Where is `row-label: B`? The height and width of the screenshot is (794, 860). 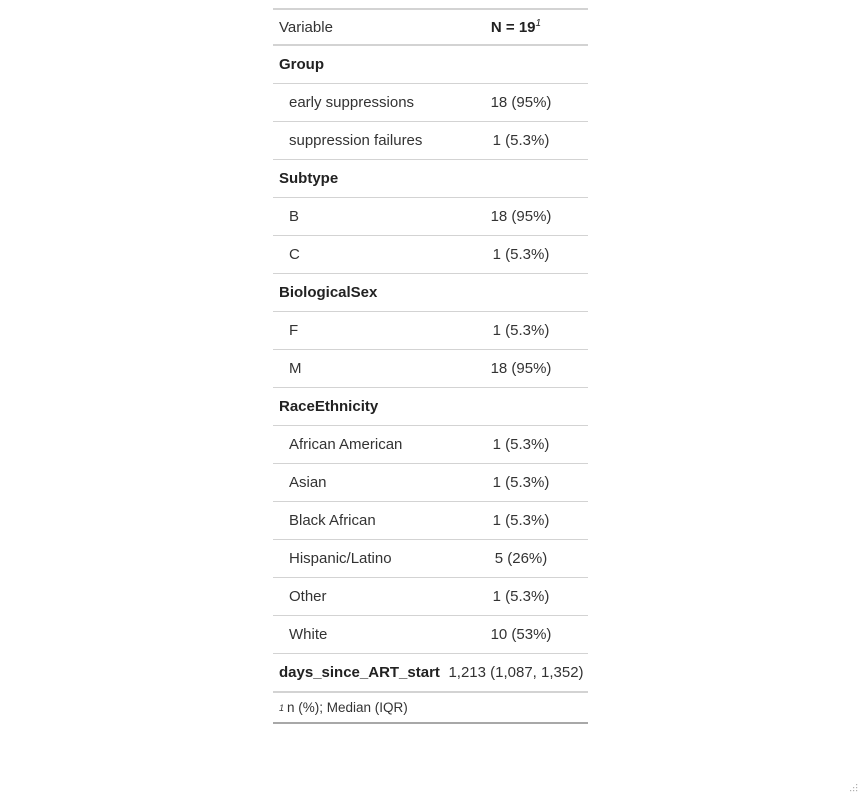
row-label: B is located at coordinates (294, 216).